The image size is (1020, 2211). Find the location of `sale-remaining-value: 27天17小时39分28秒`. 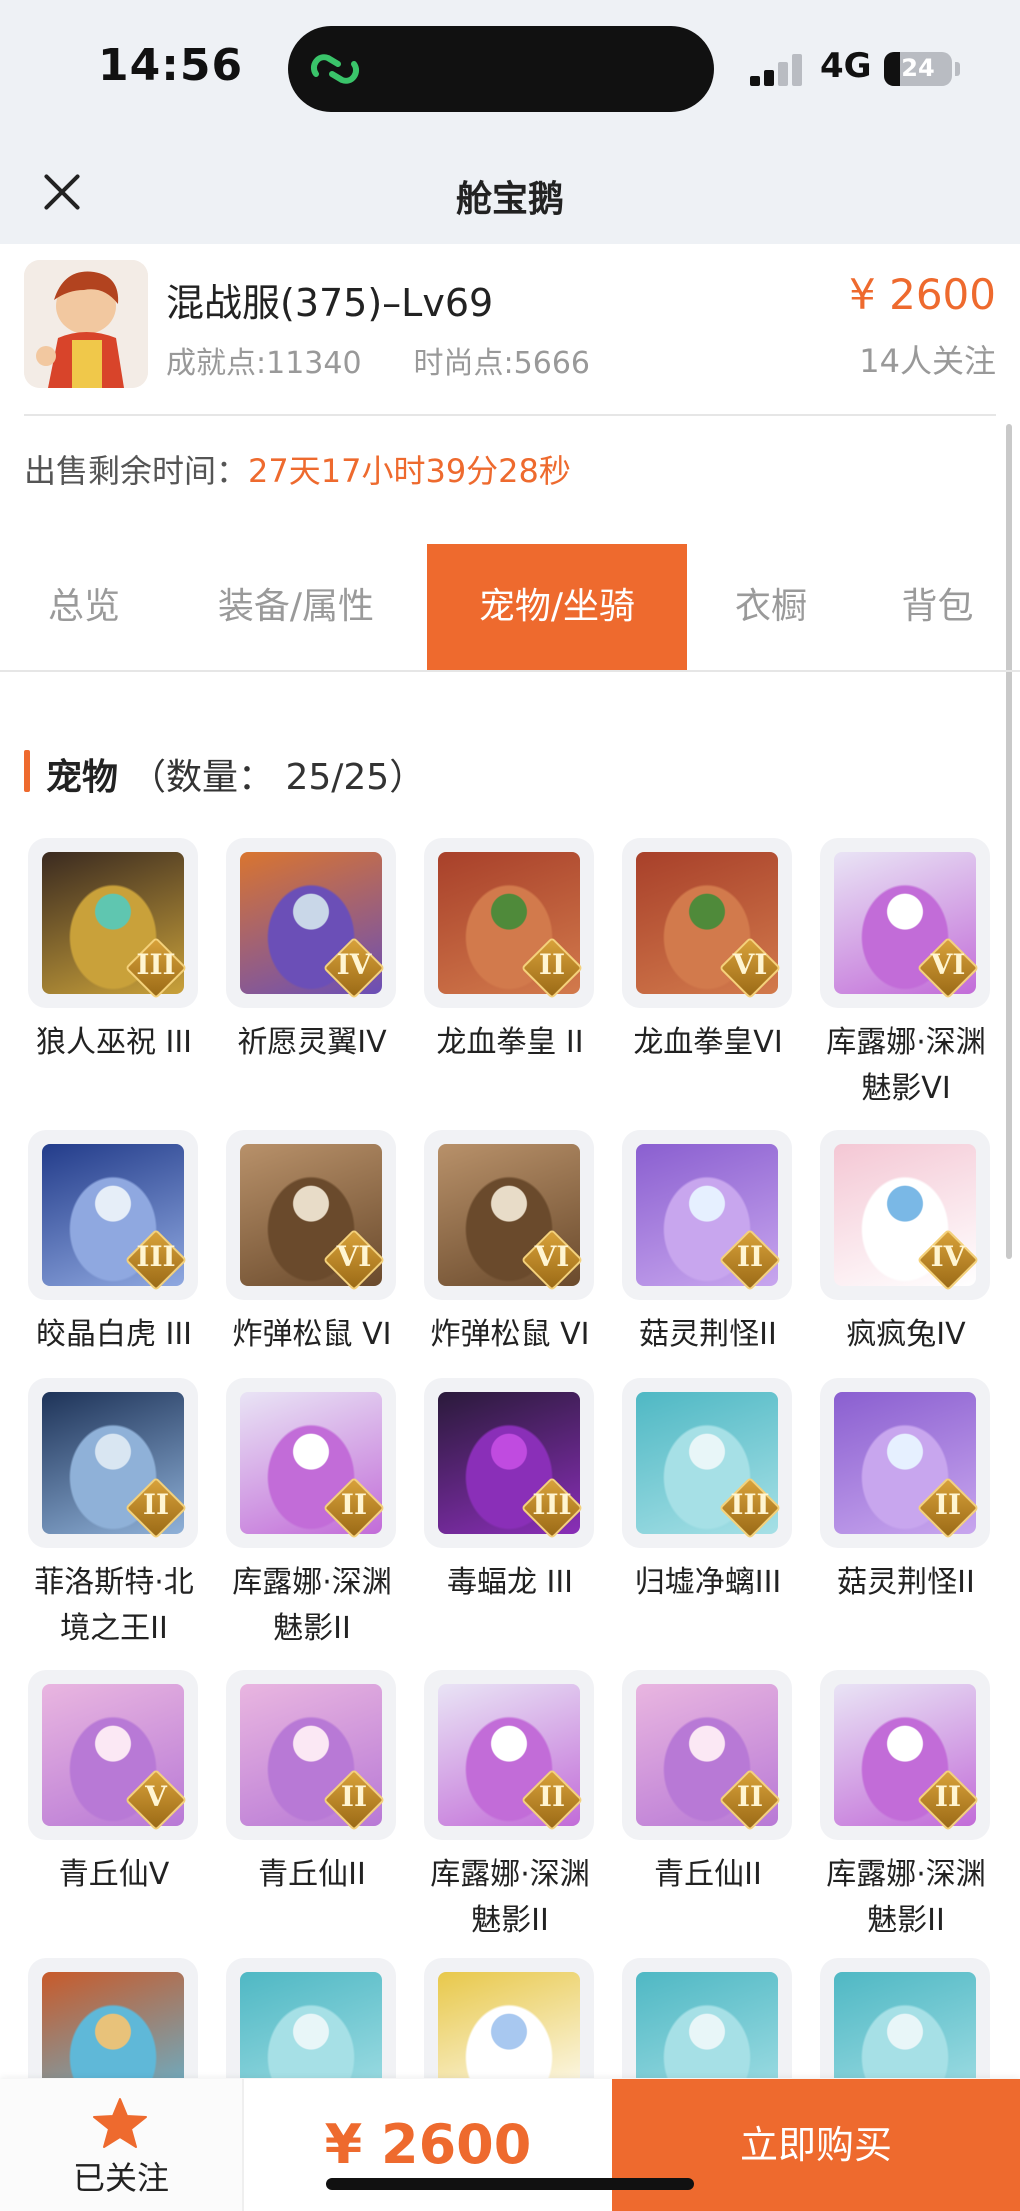

sale-remaining-value: 27天17小时39分28秒 is located at coordinates (409, 471).